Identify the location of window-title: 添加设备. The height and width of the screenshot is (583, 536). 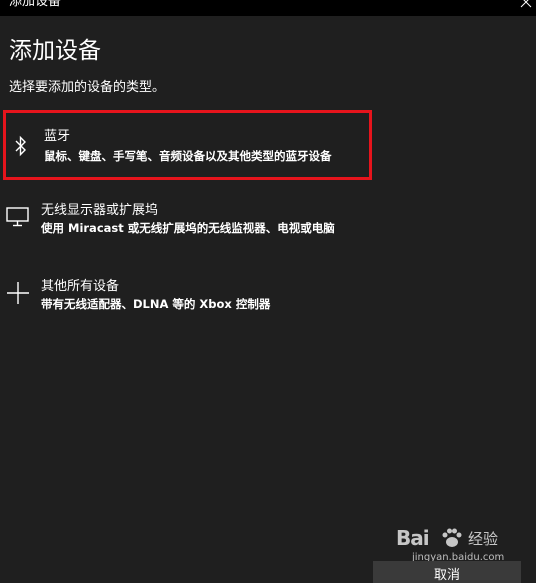
(35, 4).